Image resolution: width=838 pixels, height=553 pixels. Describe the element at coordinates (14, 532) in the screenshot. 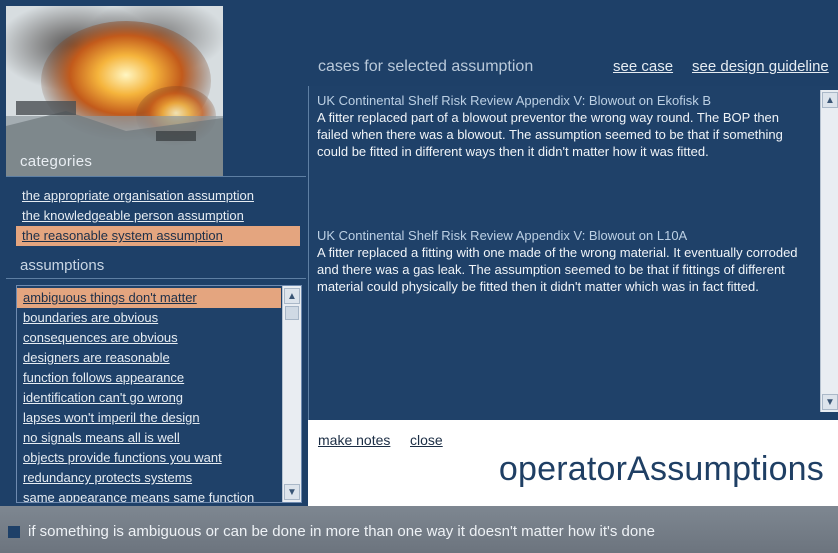

I see `status-square-icon` at that location.